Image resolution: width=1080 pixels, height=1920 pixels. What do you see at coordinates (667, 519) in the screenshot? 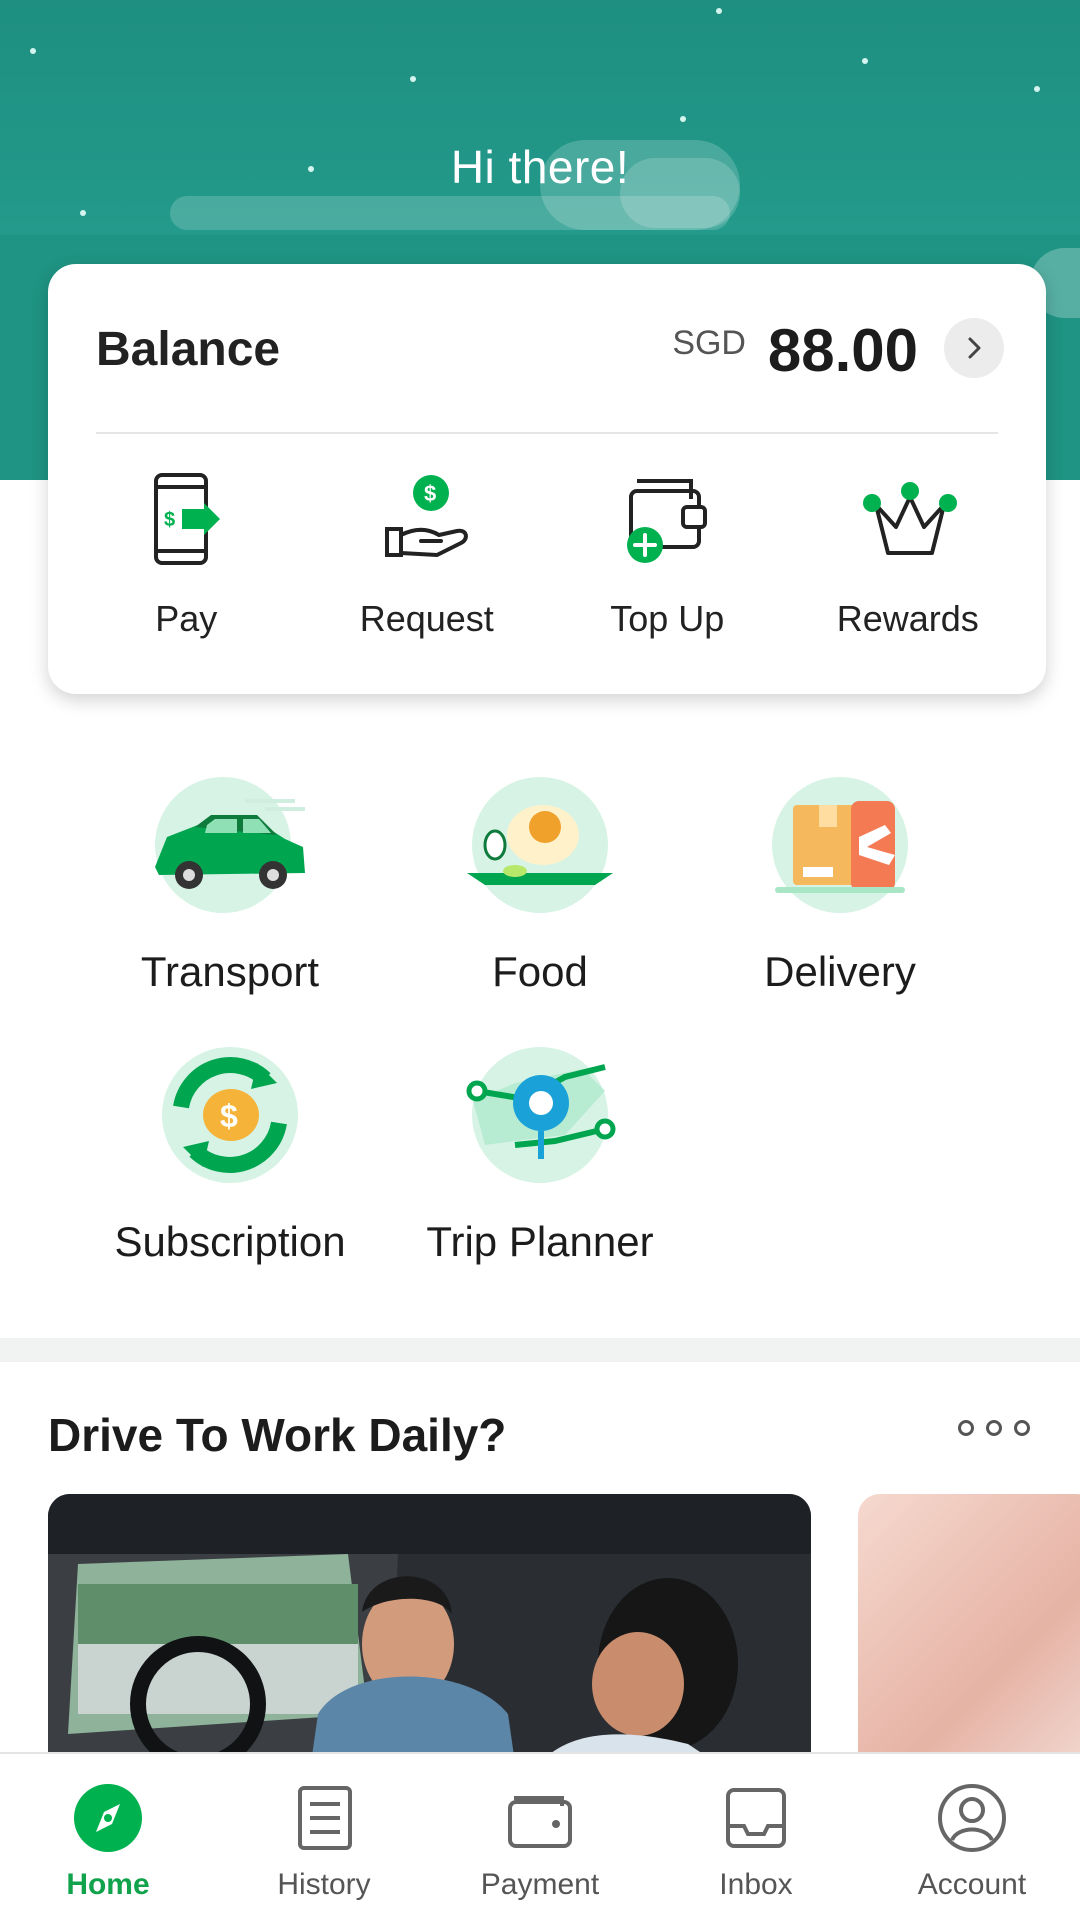
I see `top-up-icon` at bounding box center [667, 519].